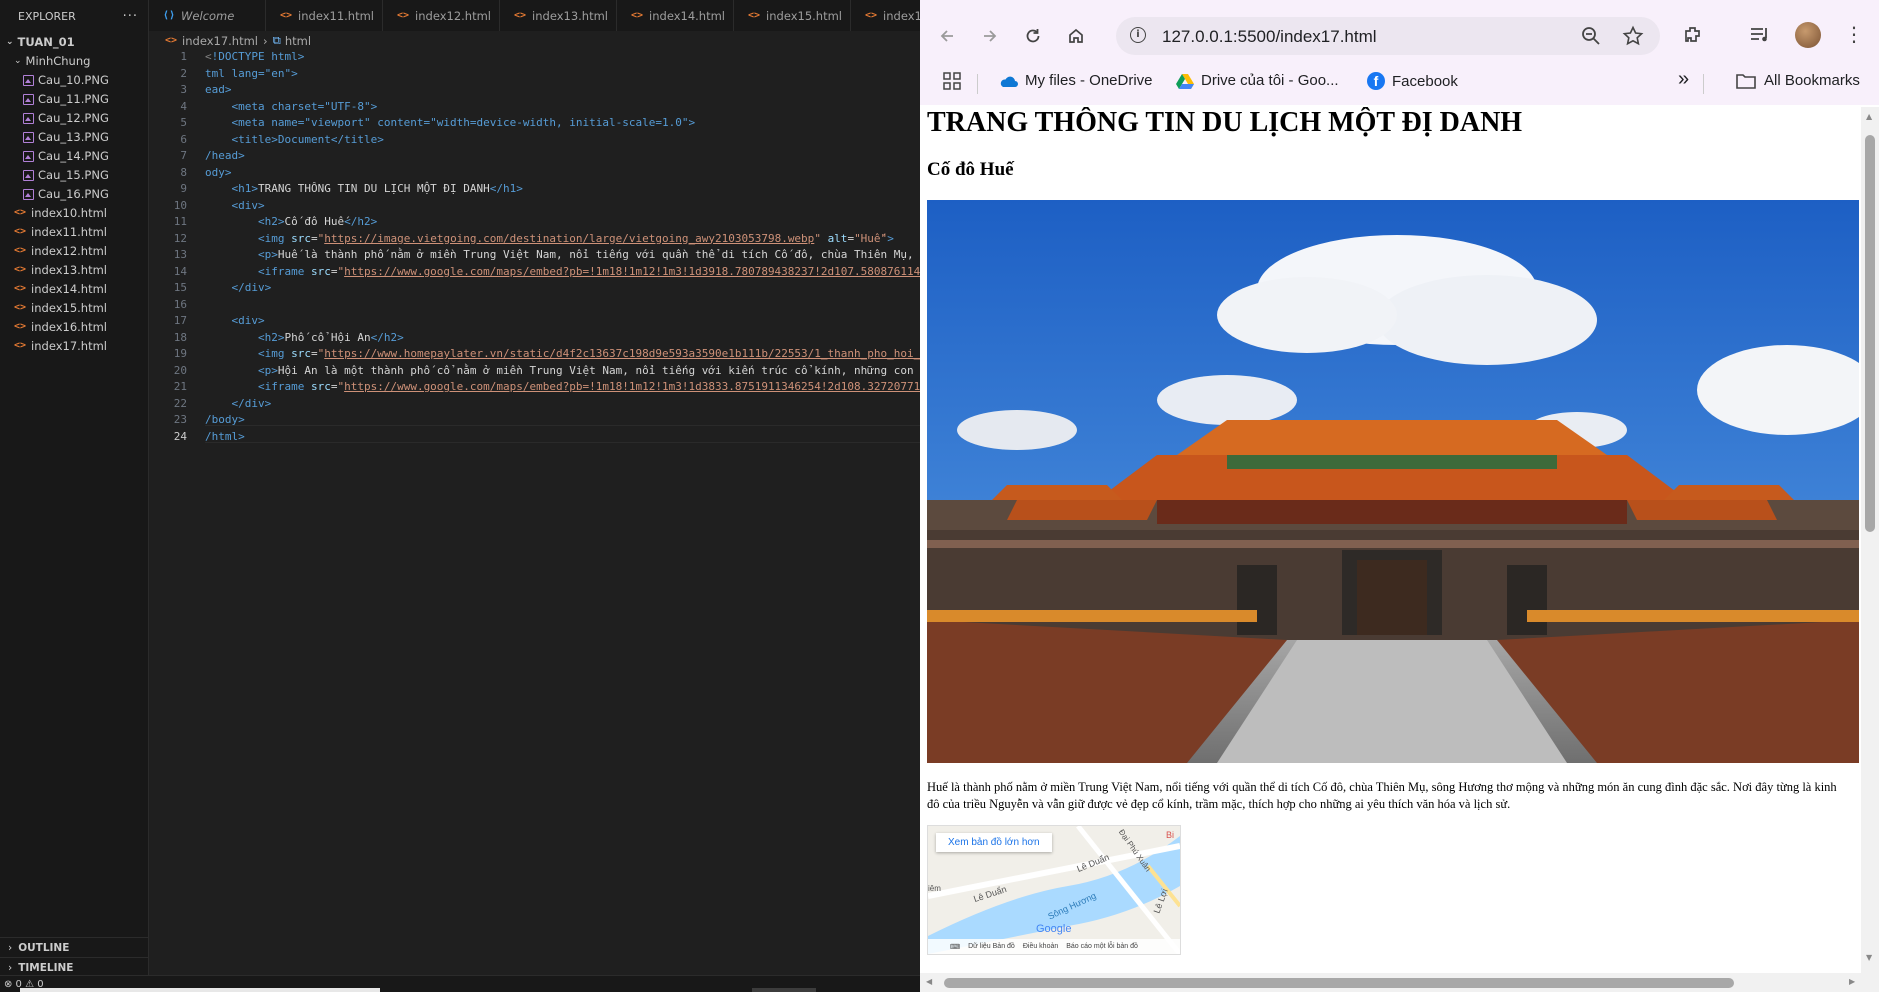  I want to click on file-item-png: Cau_10.PNG, so click(74, 79).